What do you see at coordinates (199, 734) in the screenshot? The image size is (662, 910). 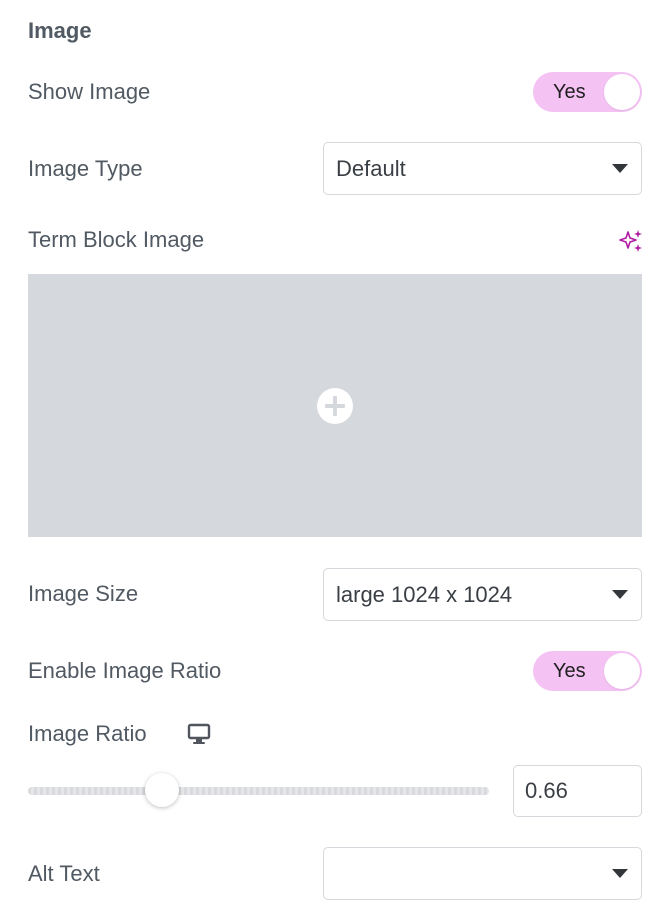 I see `desktop-icon` at bounding box center [199, 734].